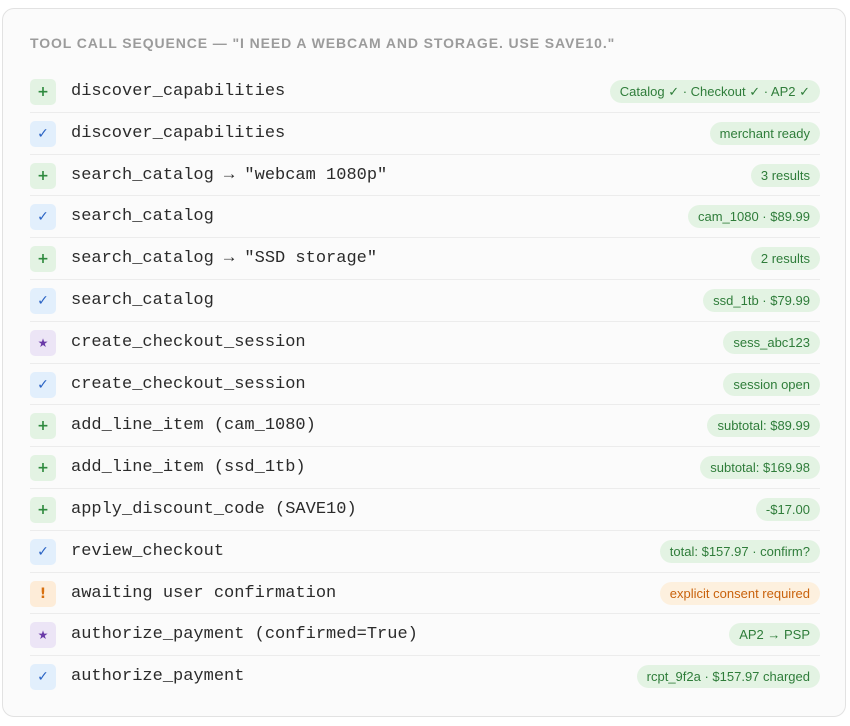 The height and width of the screenshot is (726, 850). Describe the element at coordinates (771, 384) in the screenshot. I see `result-badge: session open` at that location.